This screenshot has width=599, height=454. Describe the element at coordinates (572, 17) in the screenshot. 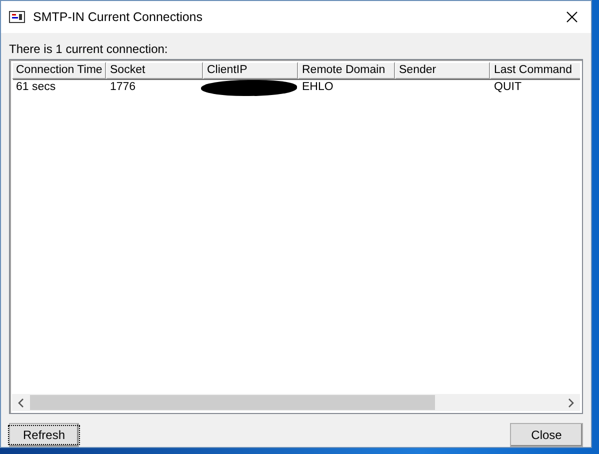

I see `close-icon` at that location.